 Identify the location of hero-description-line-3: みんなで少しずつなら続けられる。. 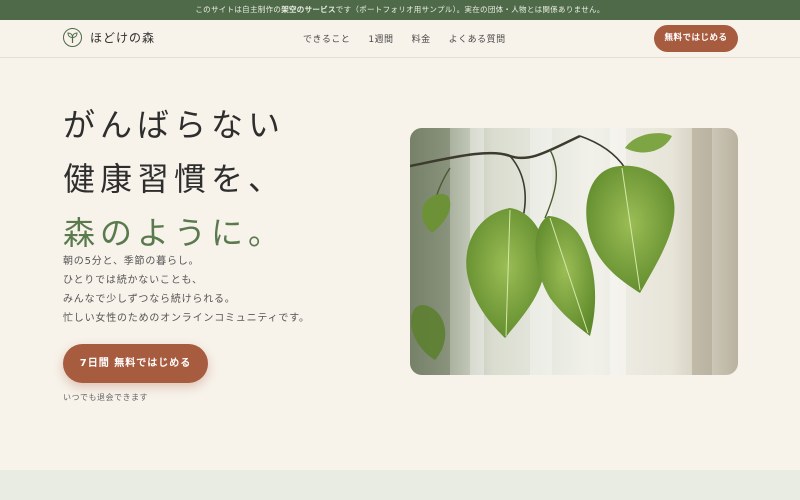
(149, 299).